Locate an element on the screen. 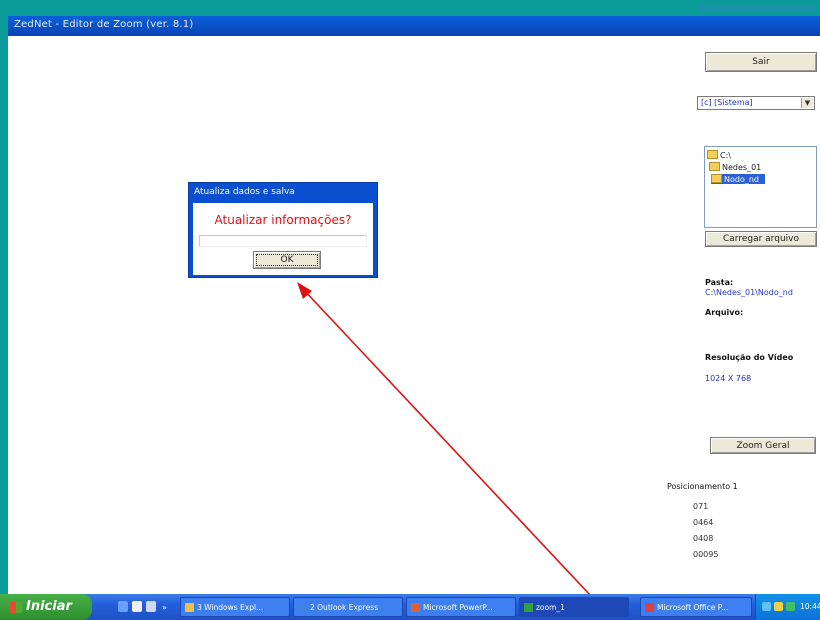 This screenshot has width=820, height=620. volume-icon is located at coordinates (778, 606).